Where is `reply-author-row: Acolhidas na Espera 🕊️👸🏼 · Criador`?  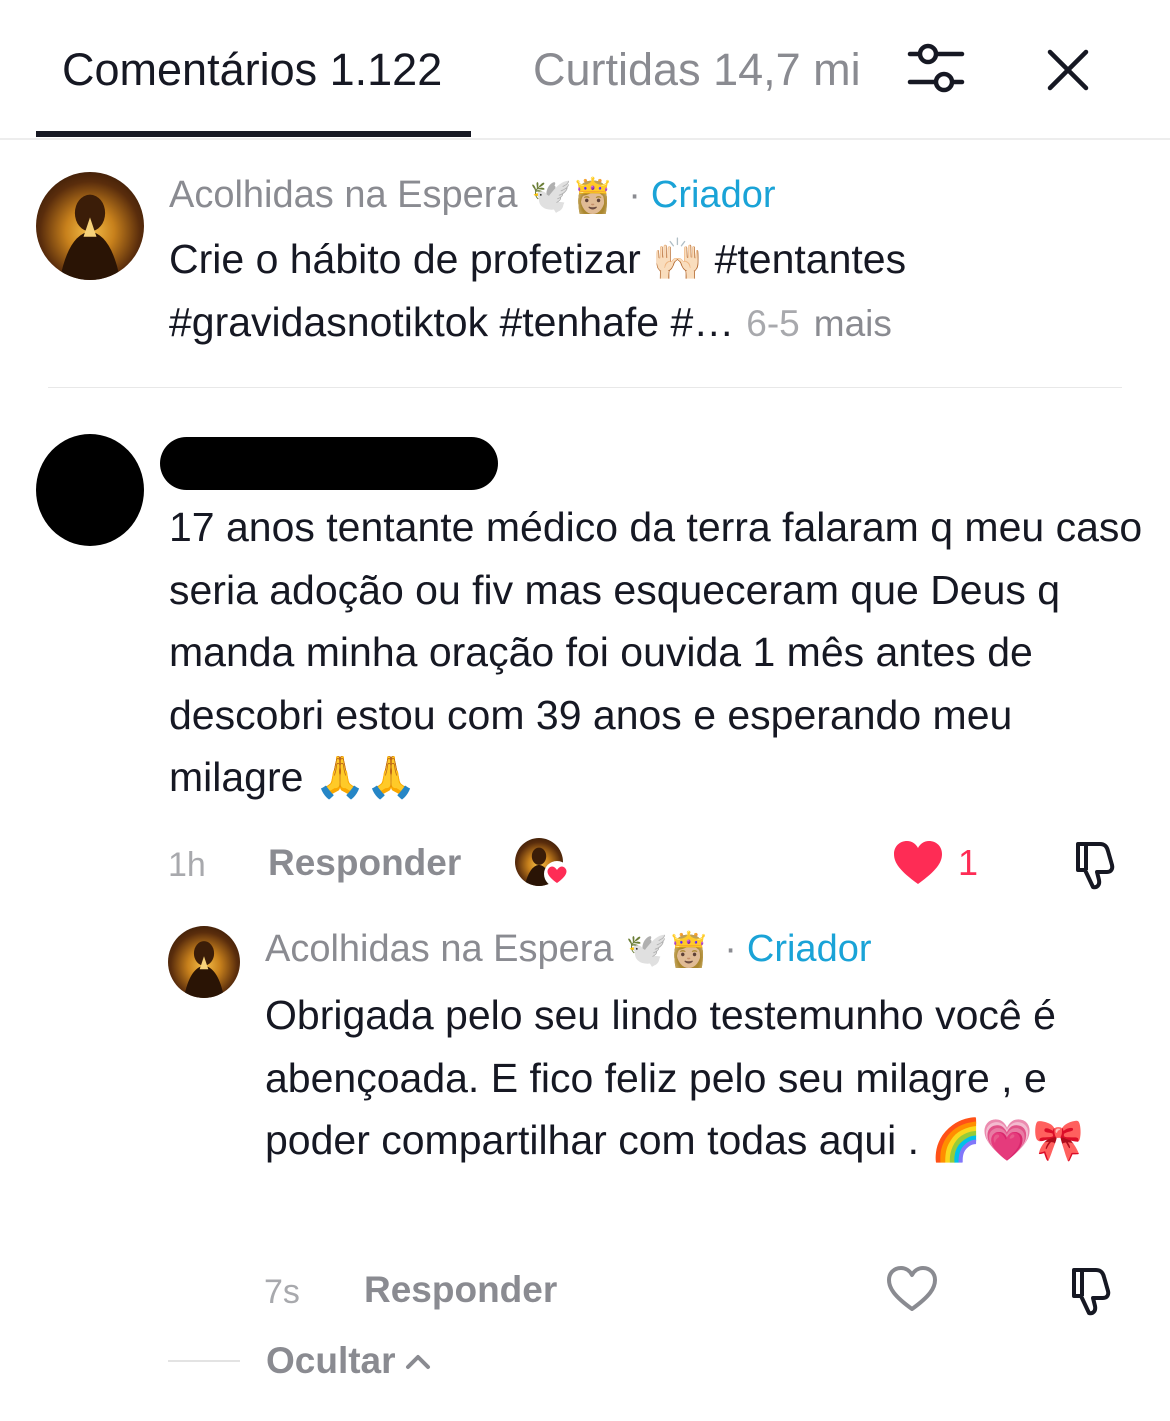
reply-author-row: Acolhidas na Espera 🕊️👸🏼 · Criador is located at coordinates (568, 949).